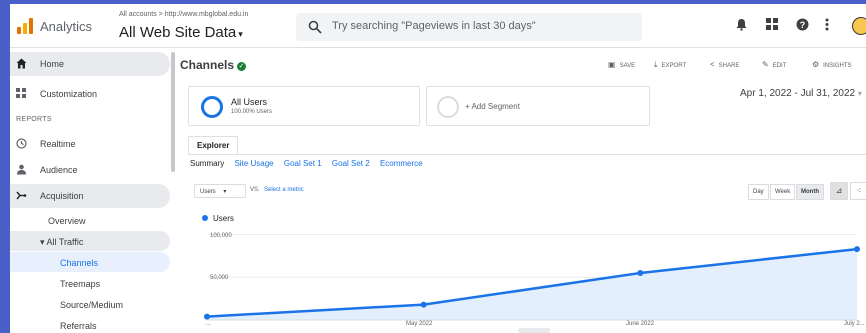 This screenshot has height=333, width=866. Describe the element at coordinates (859, 26) in the screenshot. I see `avatar` at that location.